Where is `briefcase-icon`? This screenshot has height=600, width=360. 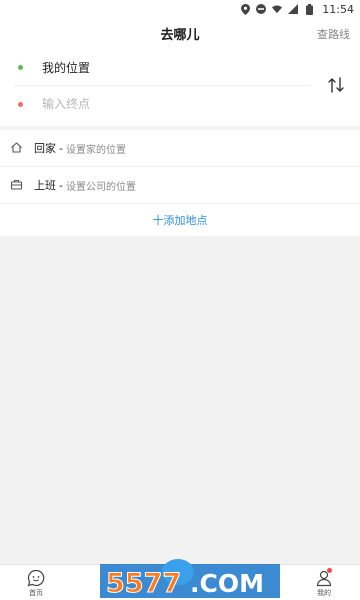
briefcase-icon is located at coordinates (17, 185).